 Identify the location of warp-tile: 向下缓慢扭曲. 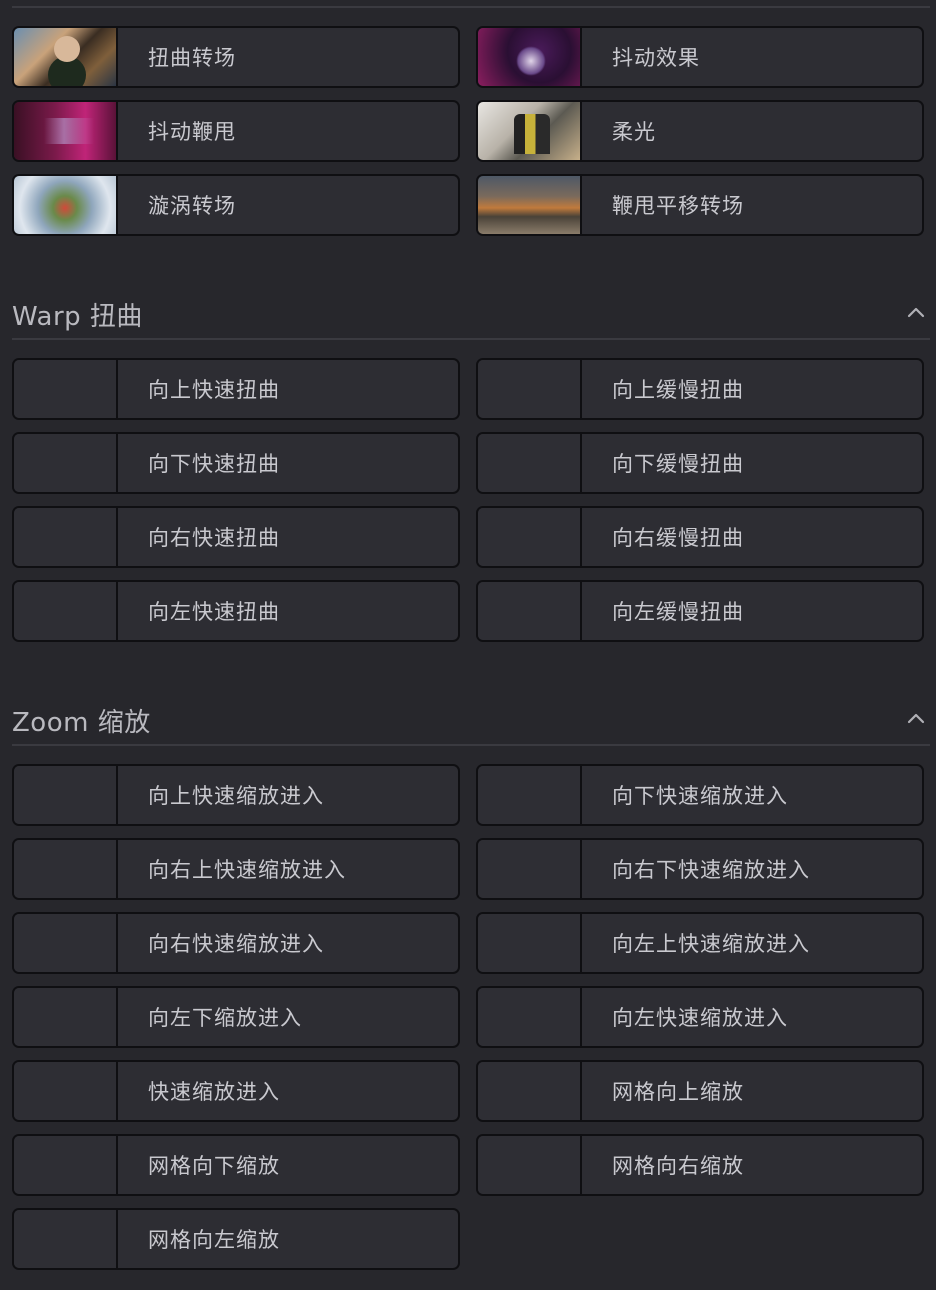
(700, 463).